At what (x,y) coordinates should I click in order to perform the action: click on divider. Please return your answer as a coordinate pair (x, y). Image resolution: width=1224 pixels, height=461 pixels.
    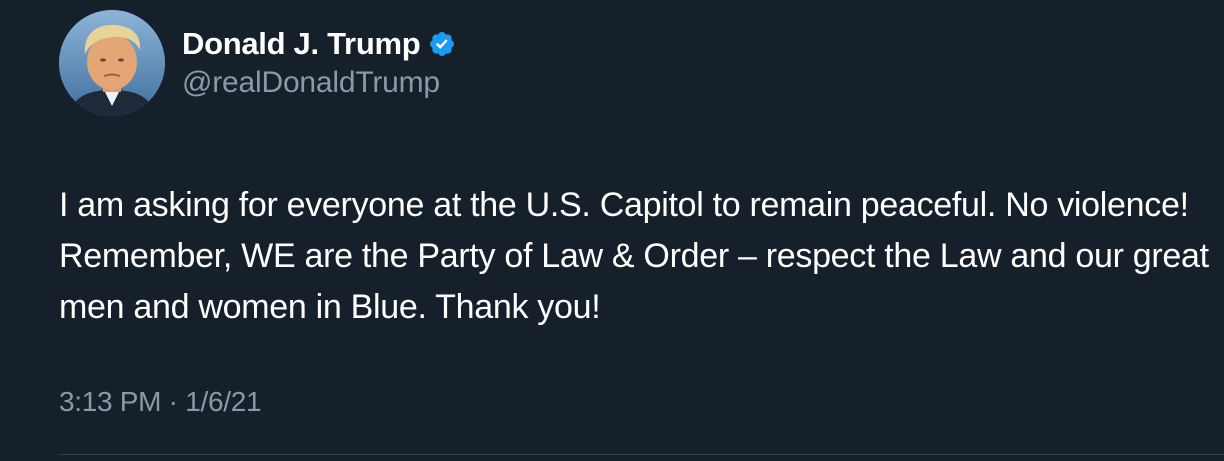
    Looking at the image, I should click on (641, 454).